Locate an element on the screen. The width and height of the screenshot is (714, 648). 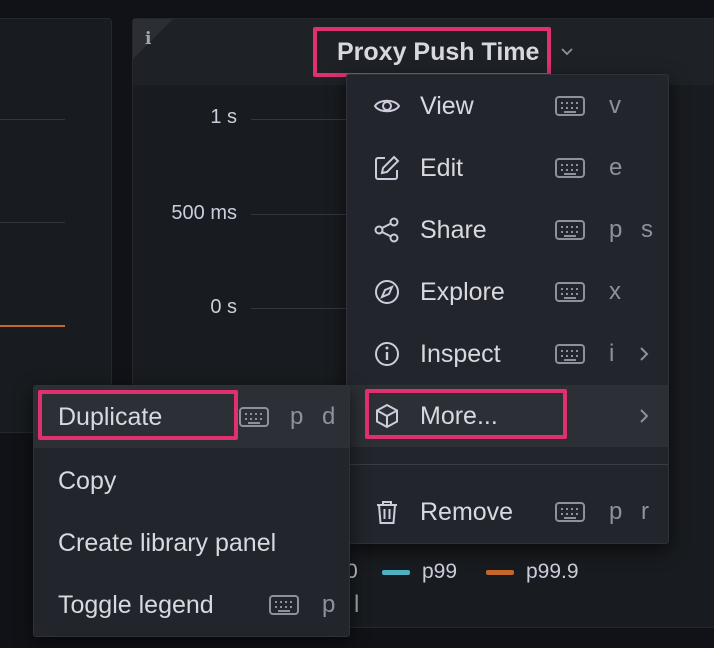
trash-icon is located at coordinates (387, 512).